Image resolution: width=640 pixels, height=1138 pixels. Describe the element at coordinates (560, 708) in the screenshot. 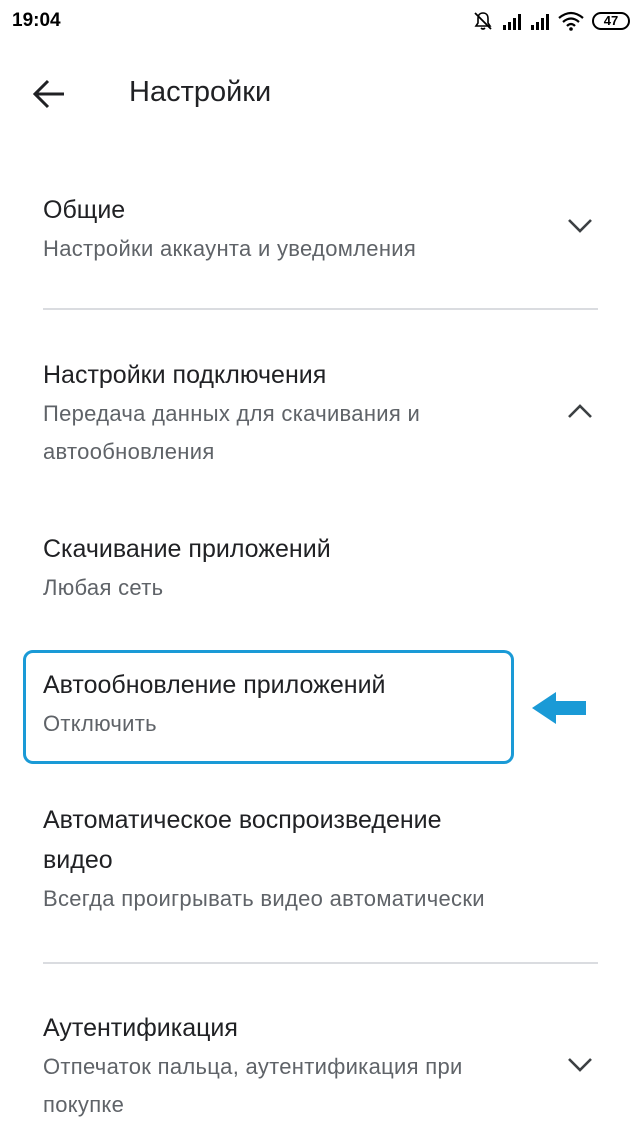

I see `pointer-arrow-icon` at that location.